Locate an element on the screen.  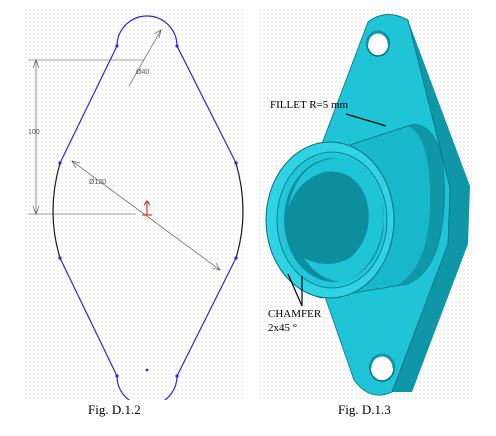
chamfer-annotation-line1: CHAMFER is located at coordinates (295, 314).